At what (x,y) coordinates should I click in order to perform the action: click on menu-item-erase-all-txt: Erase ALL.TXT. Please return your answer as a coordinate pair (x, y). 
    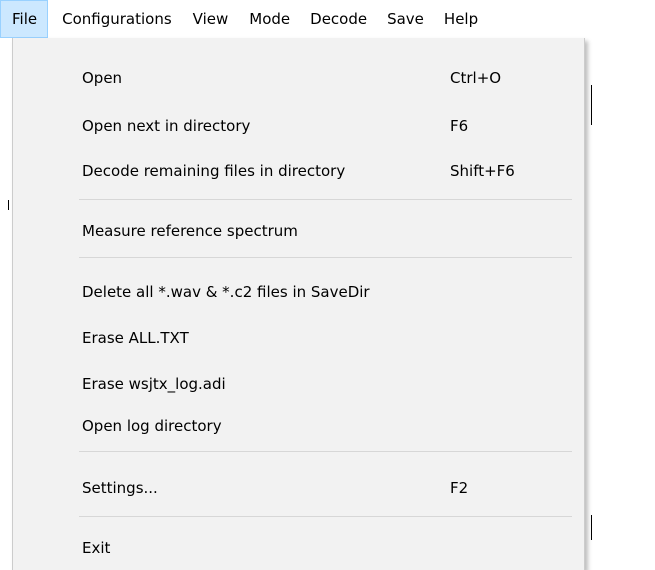
    Looking at the image, I should click on (298, 338).